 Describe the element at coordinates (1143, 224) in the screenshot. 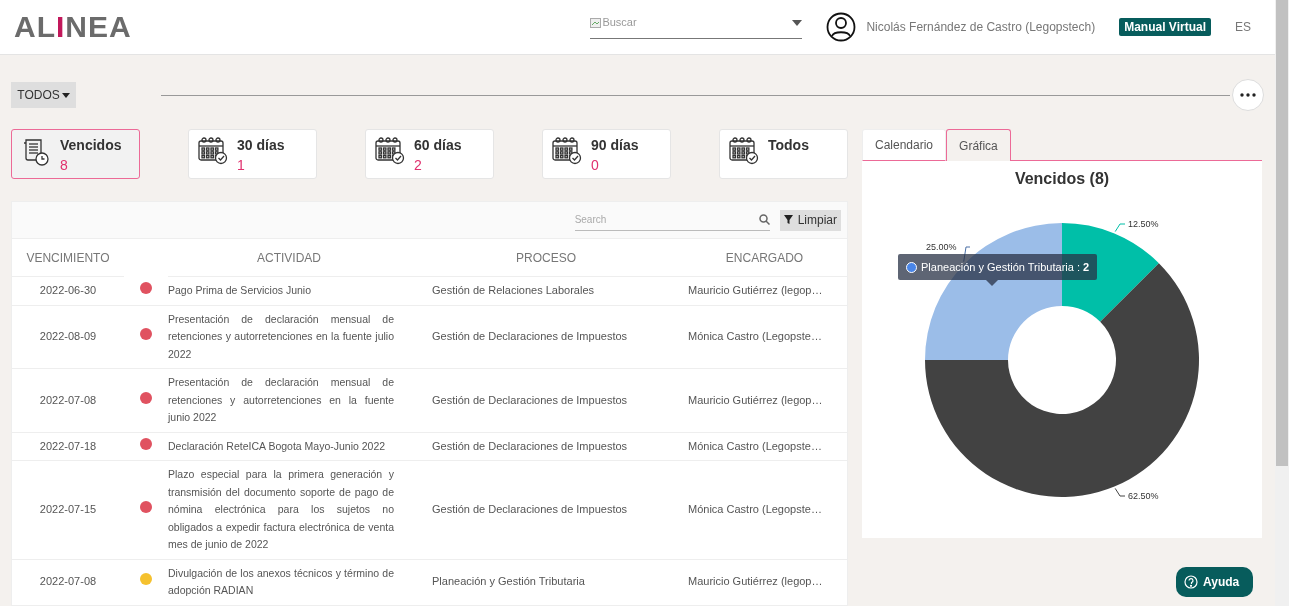

I see `value-label: 12.50%` at that location.